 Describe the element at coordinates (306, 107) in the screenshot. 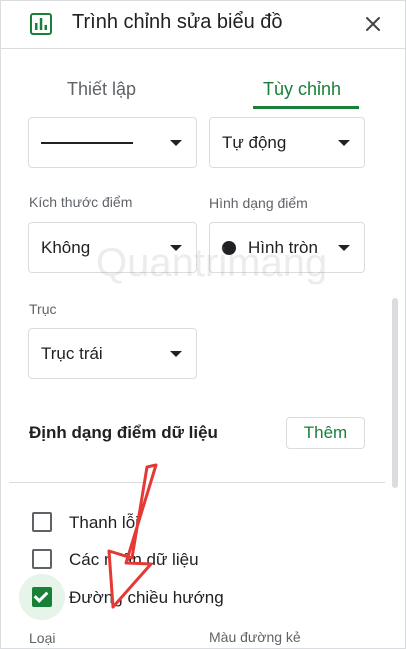

I see `active-tab-indicator` at that location.